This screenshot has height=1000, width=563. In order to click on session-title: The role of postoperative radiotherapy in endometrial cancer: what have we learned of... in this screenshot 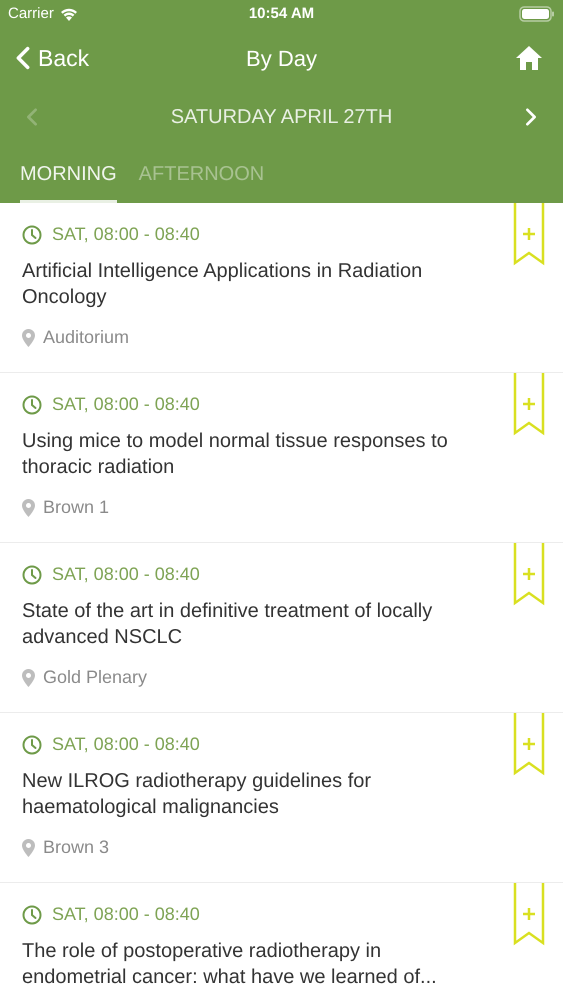, I will do `click(230, 964)`.